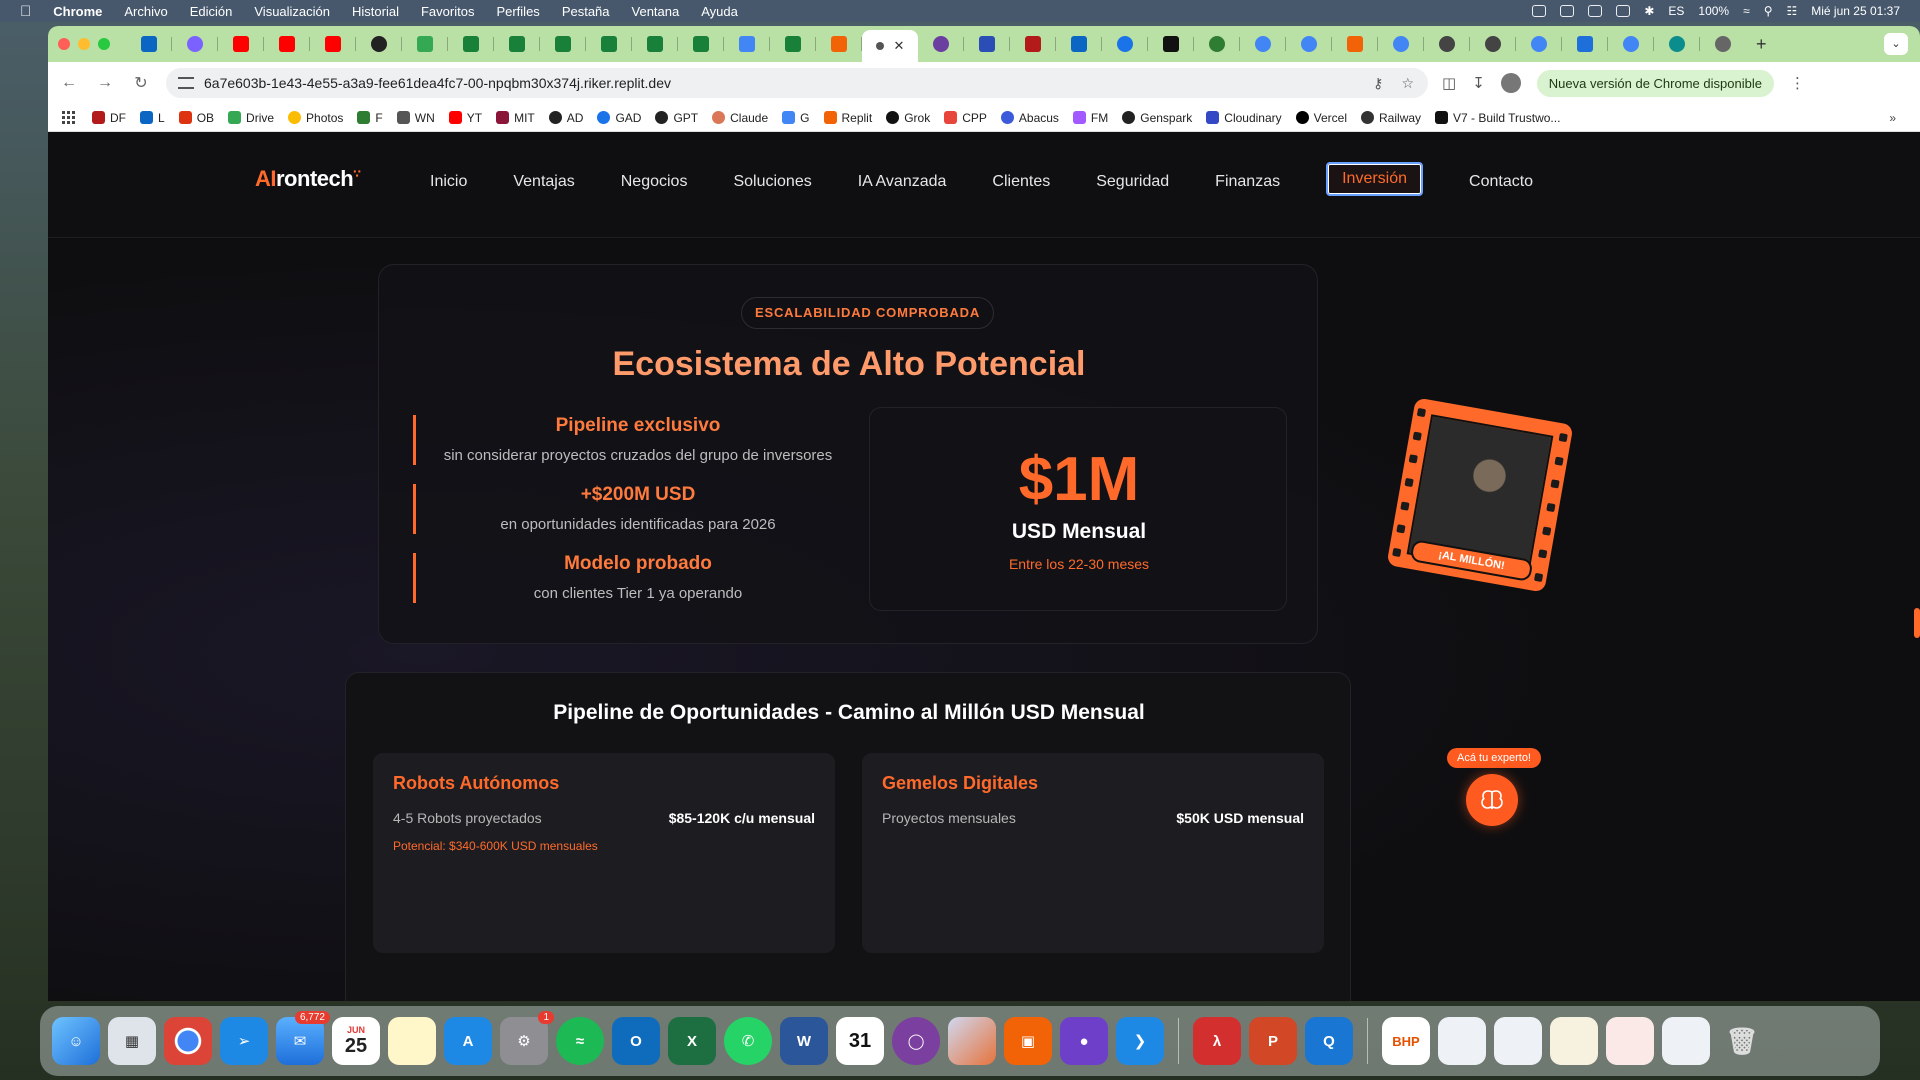  Describe the element at coordinates (847, 118) in the screenshot. I see `bookmark-item: Replit` at that location.